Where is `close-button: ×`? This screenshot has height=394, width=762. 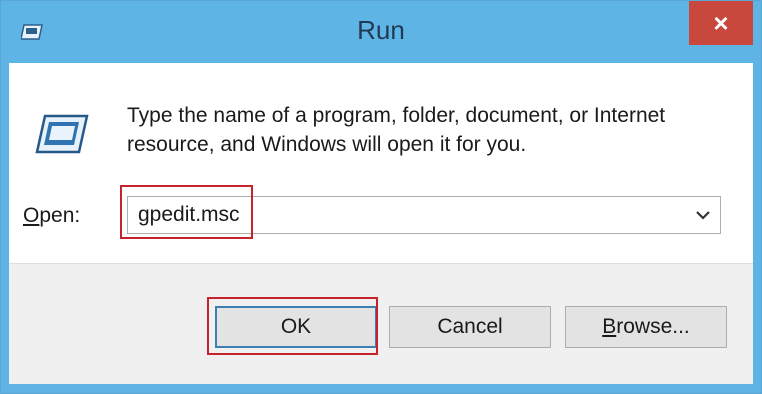
close-button: × is located at coordinates (721, 23).